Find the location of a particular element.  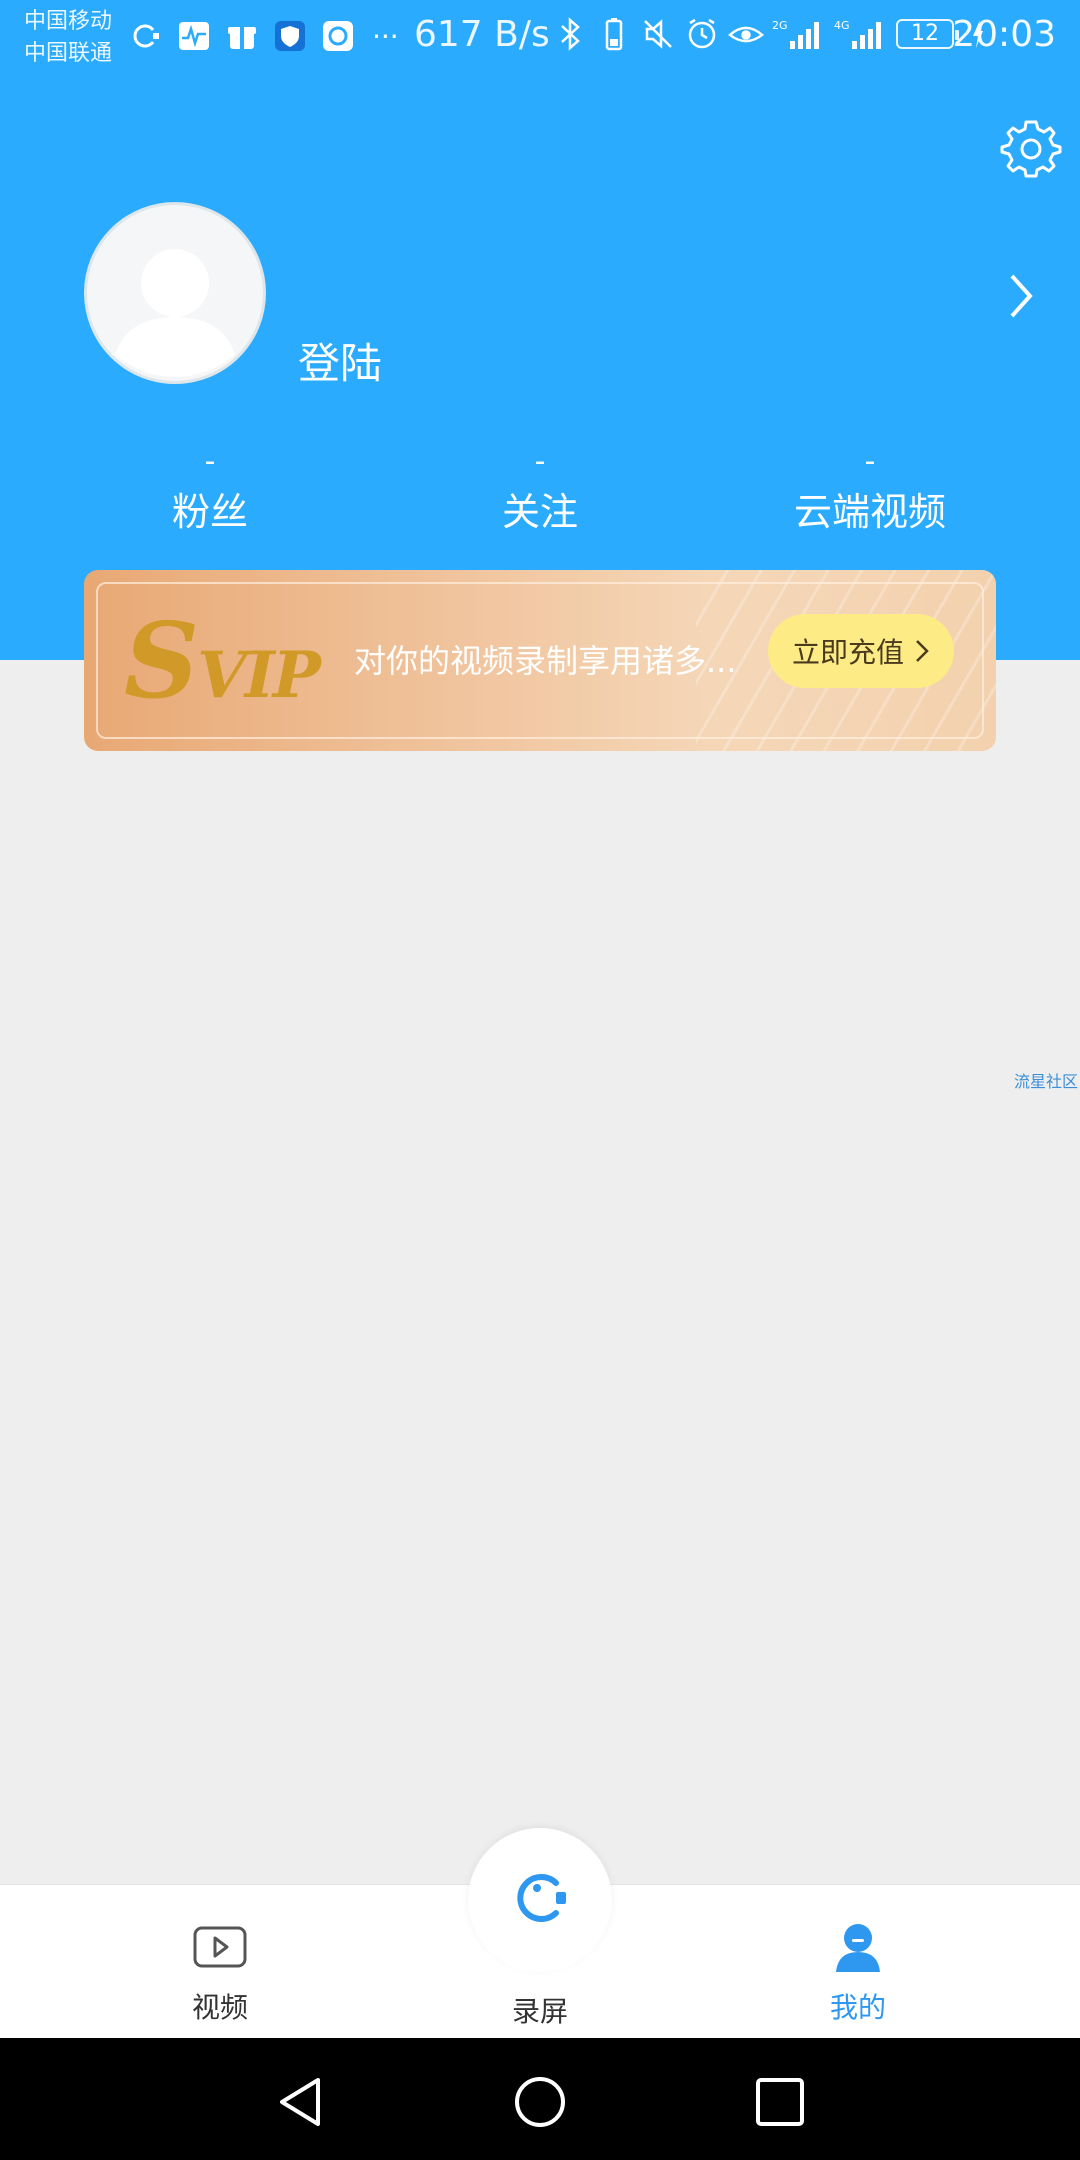

mute-icon is located at coordinates (658, 34).